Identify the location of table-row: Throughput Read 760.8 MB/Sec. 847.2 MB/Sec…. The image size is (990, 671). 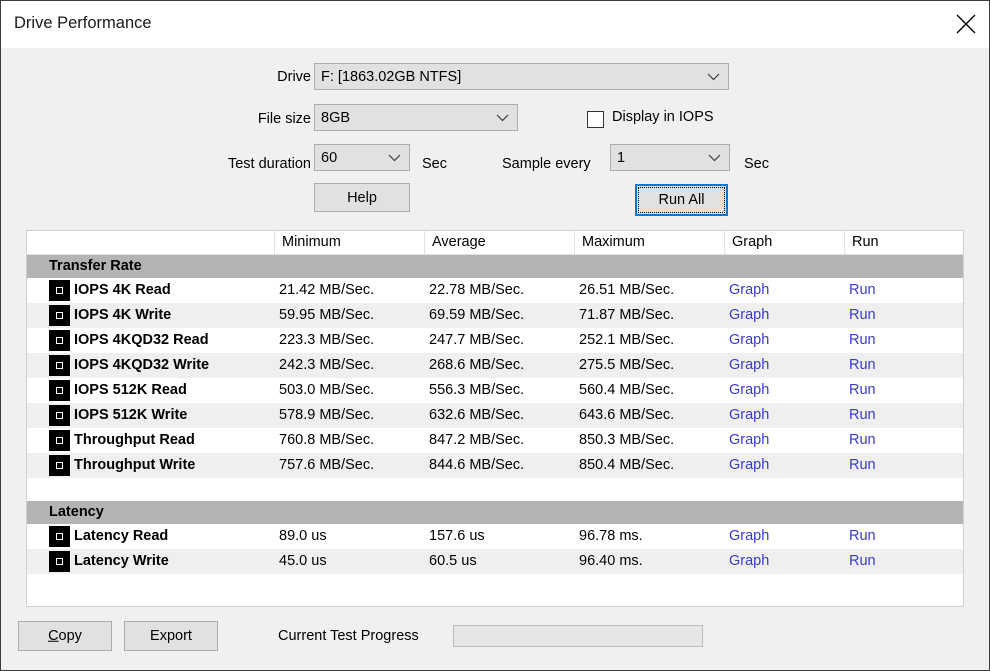
(495, 440).